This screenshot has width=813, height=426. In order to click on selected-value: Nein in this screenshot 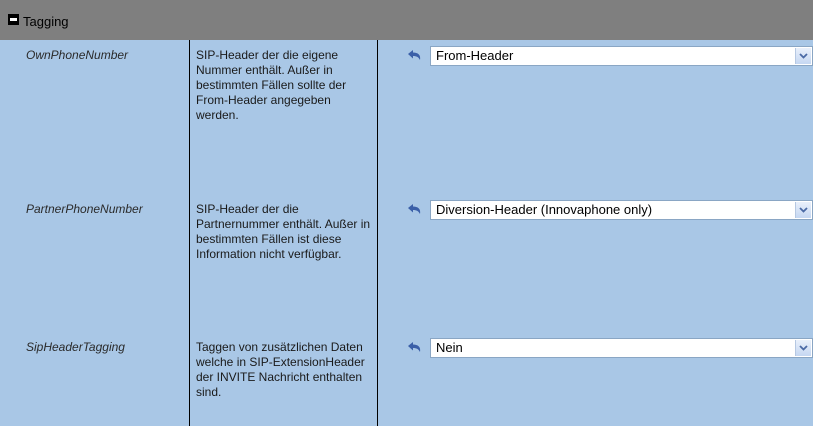, I will do `click(449, 347)`.